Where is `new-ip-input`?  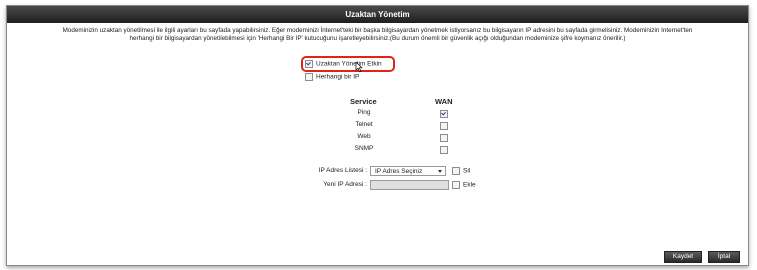
new-ip-input is located at coordinates (409, 185).